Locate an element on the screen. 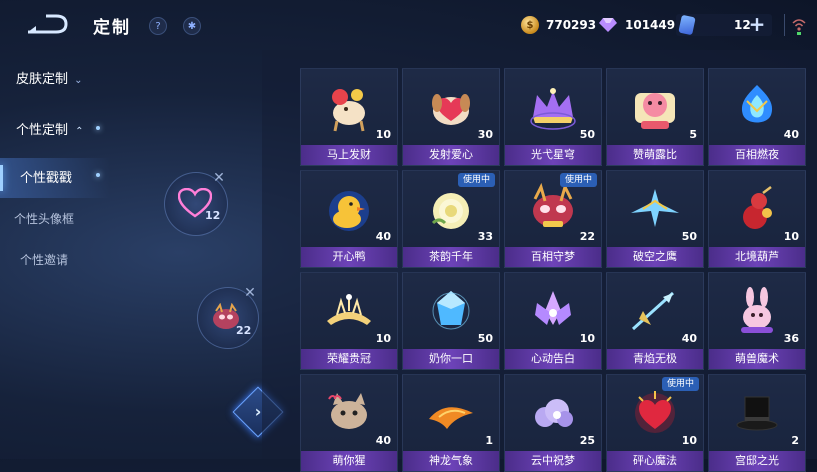 The height and width of the screenshot is (472, 817). item-count: 2 is located at coordinates (795, 440).